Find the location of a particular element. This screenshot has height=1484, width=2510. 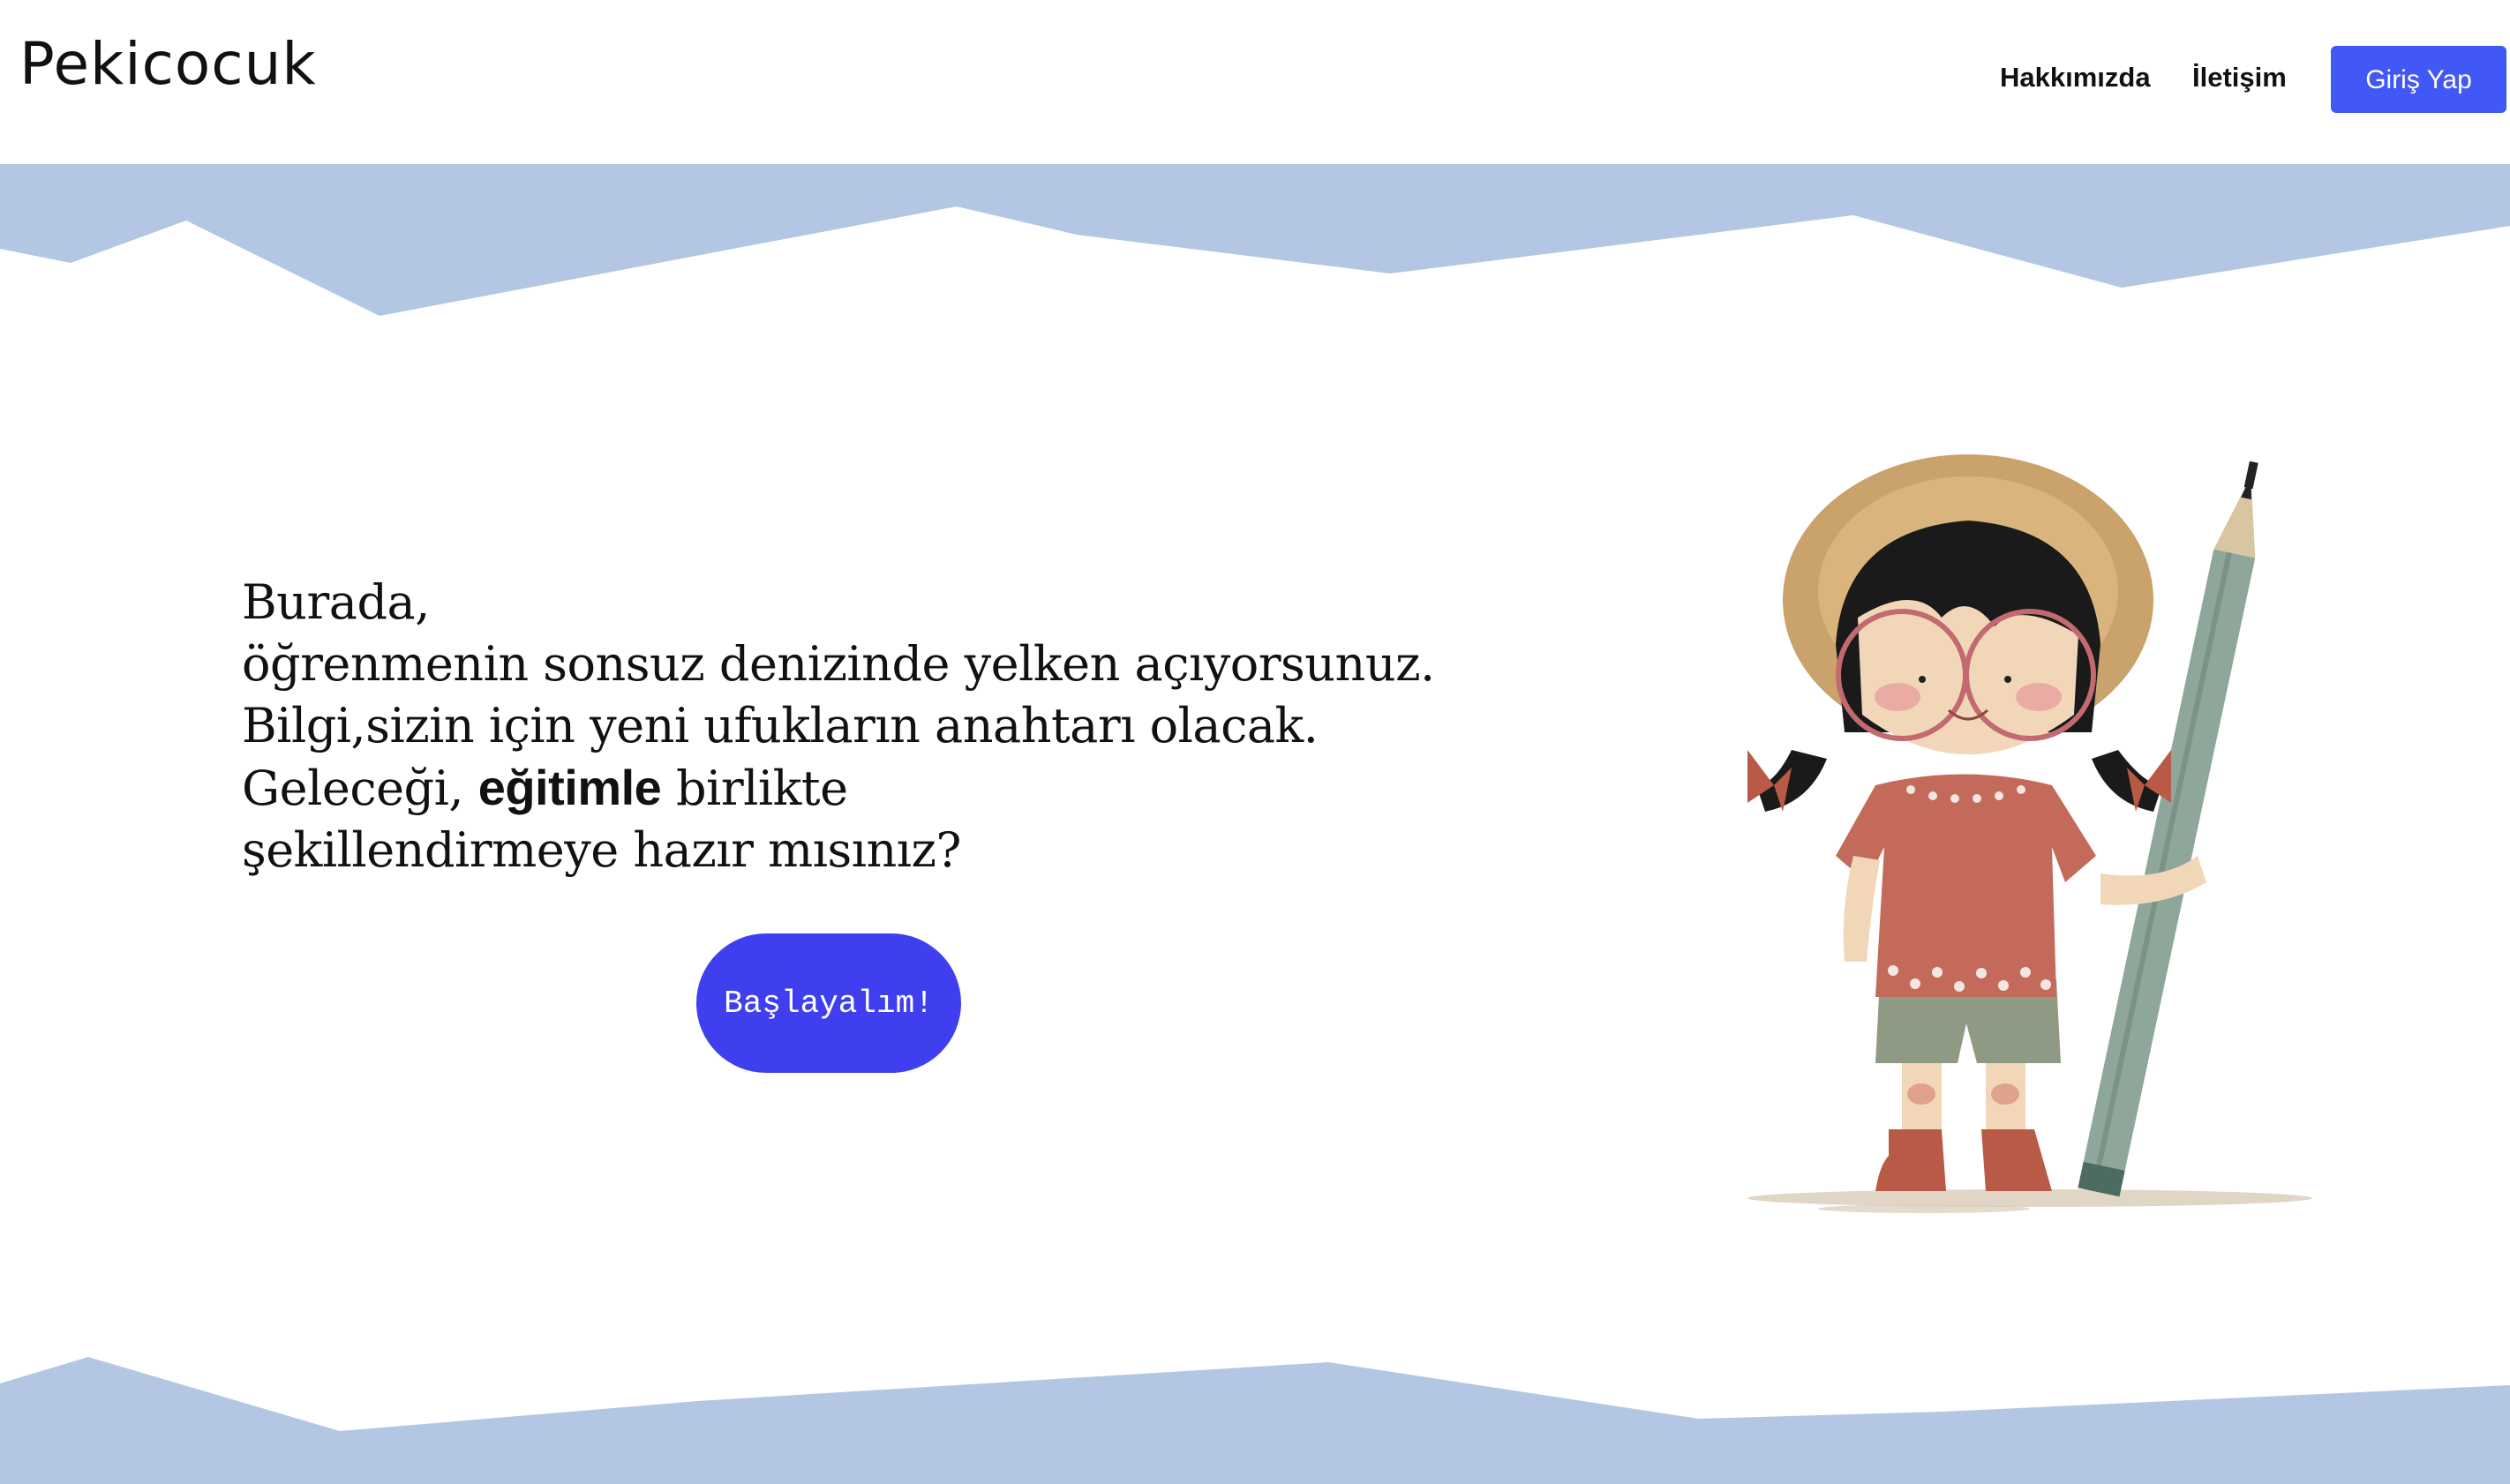

hero-emphasis: eğitimle is located at coordinates (569, 787).